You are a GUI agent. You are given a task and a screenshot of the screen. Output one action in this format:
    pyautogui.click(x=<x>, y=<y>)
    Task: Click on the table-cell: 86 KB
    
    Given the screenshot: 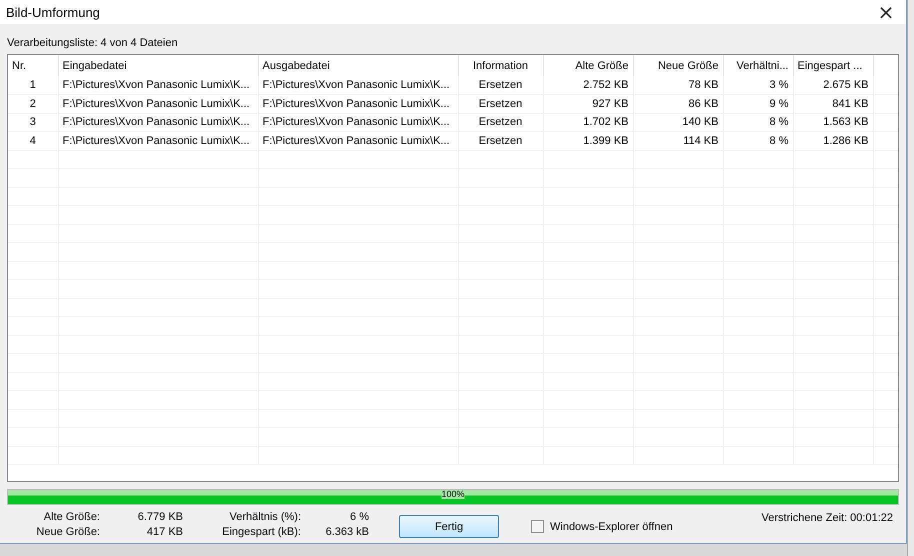 What is the action you would take?
    pyautogui.click(x=678, y=103)
    